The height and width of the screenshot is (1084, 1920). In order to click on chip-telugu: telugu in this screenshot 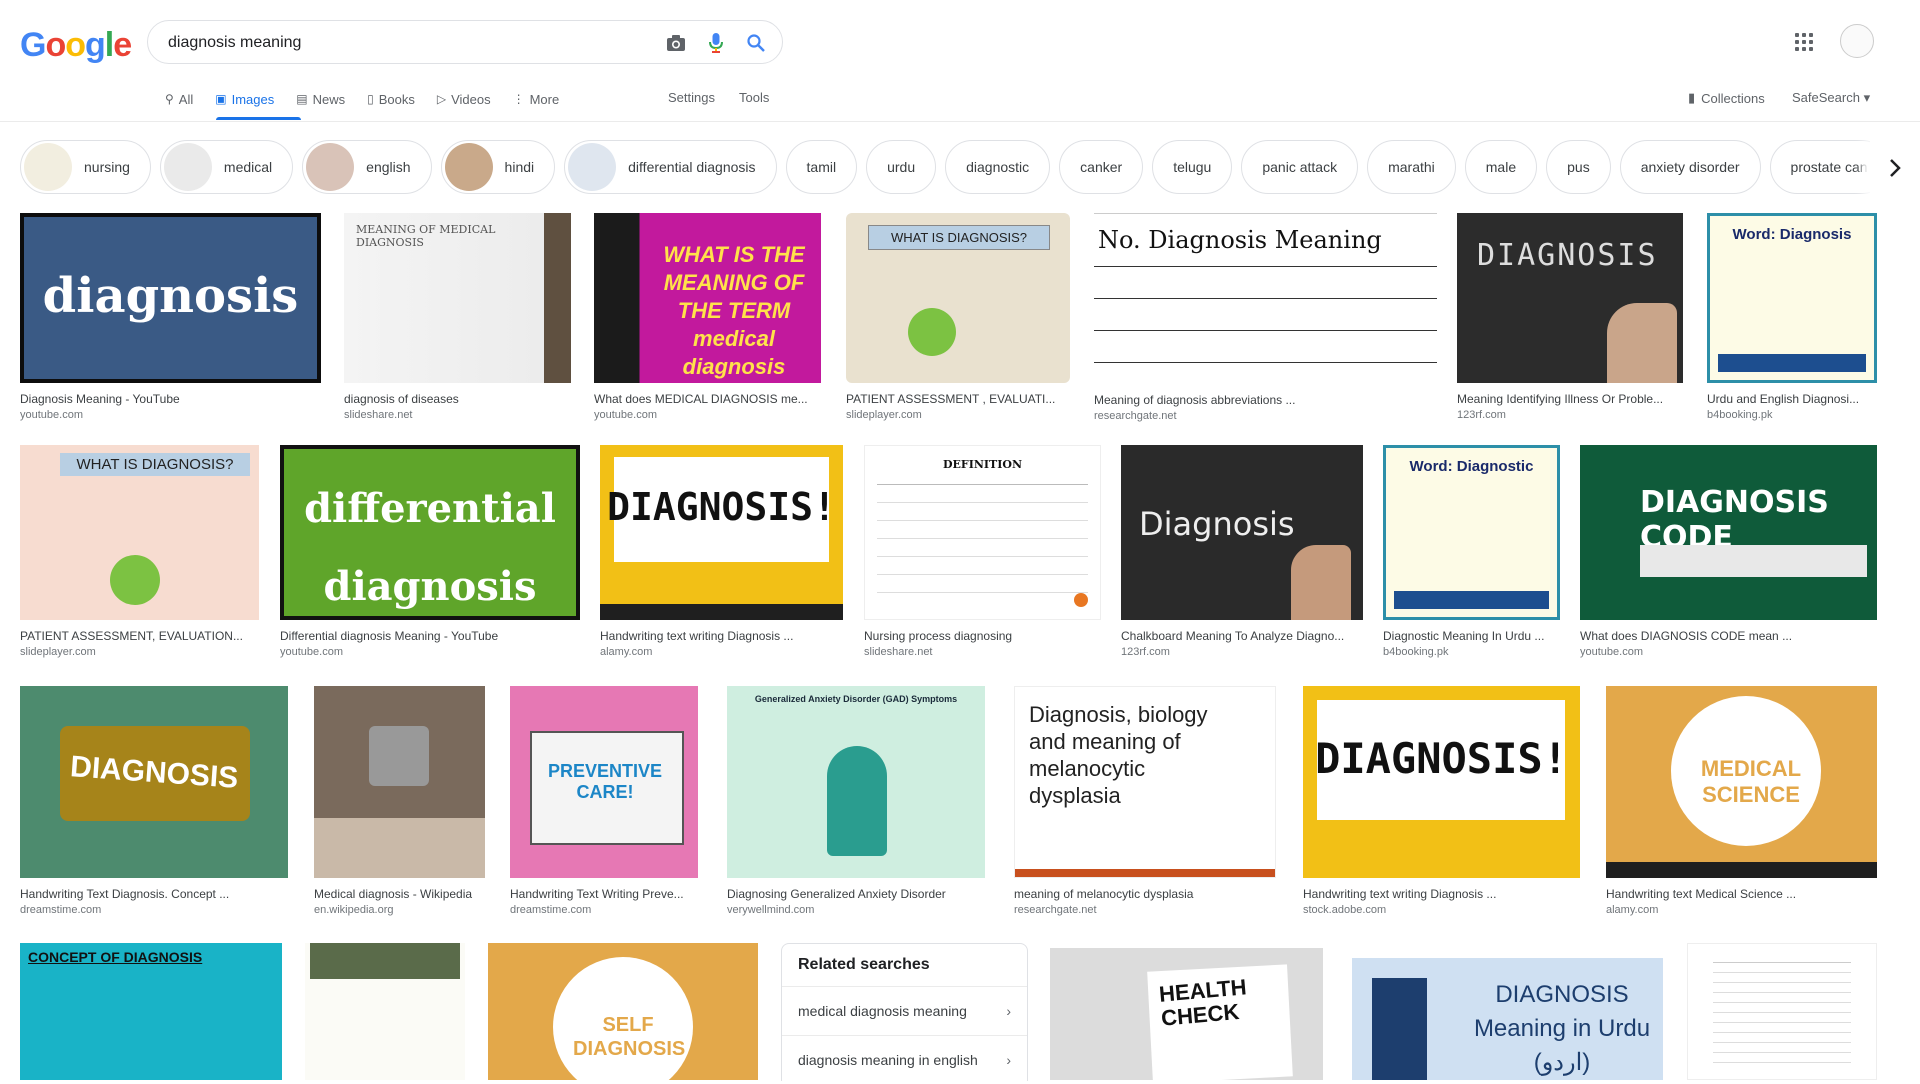, I will do `click(1192, 167)`.